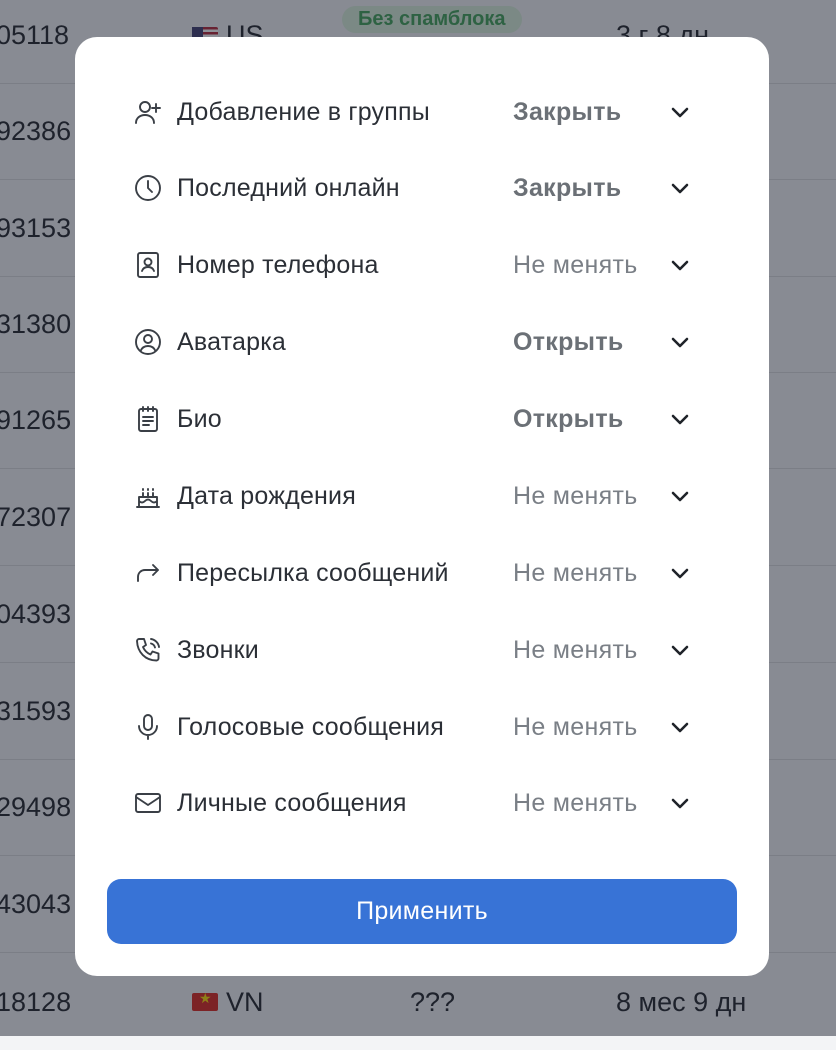  I want to click on setting-row-avatar: Аватарка Открыть, so click(413, 342).